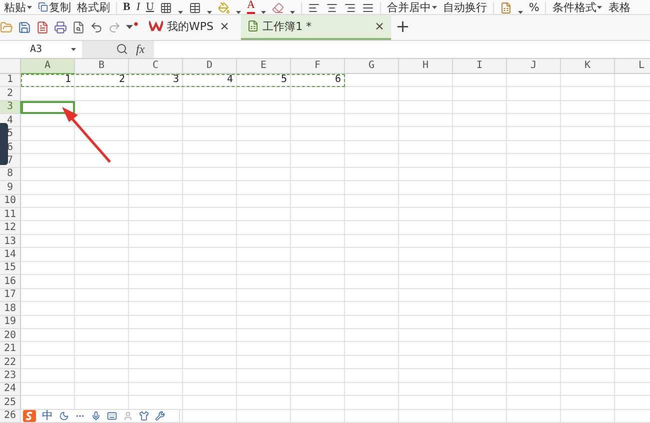  Describe the element at coordinates (160, 416) in the screenshot. I see `wrench-icon` at that location.